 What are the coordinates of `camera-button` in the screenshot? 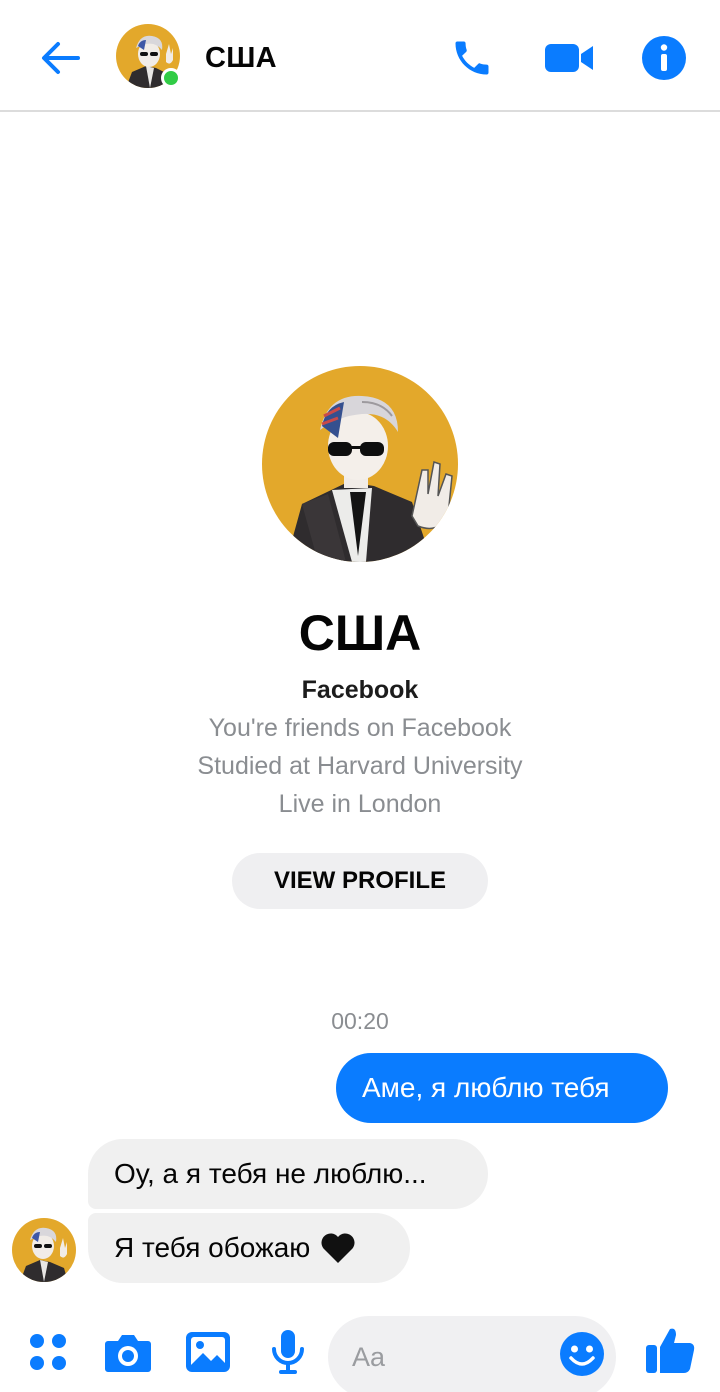 It's located at (128, 1352).